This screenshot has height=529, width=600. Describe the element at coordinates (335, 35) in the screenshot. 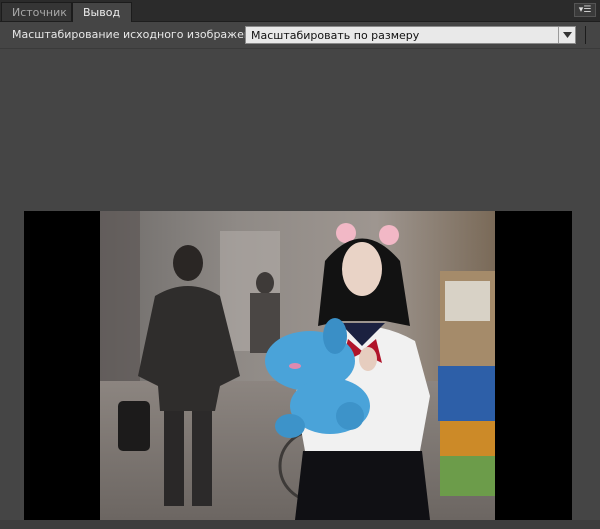

I see `scaling-select-value: Масштабировать по размеру` at that location.